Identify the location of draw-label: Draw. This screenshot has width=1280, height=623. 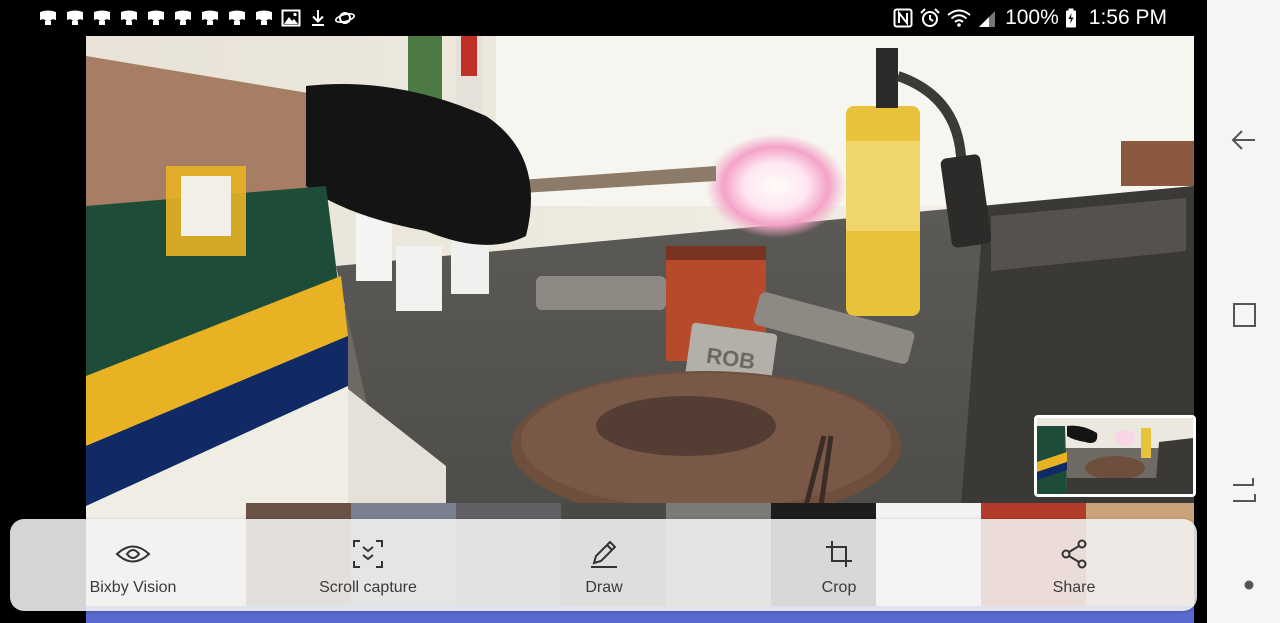
(604, 587).